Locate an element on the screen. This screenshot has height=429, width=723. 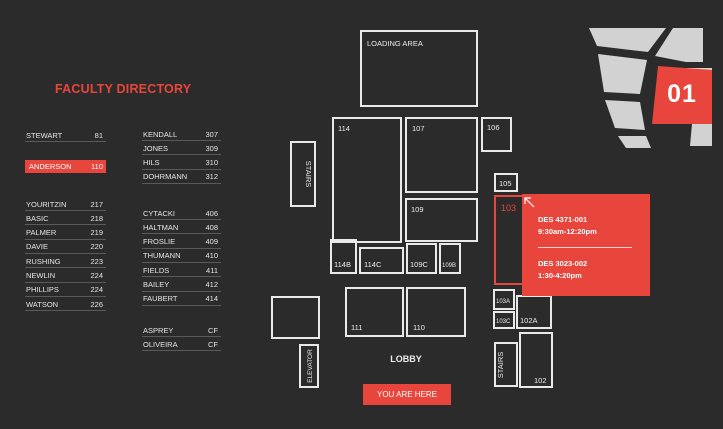
svg-text: 109C is located at coordinates (419, 264).